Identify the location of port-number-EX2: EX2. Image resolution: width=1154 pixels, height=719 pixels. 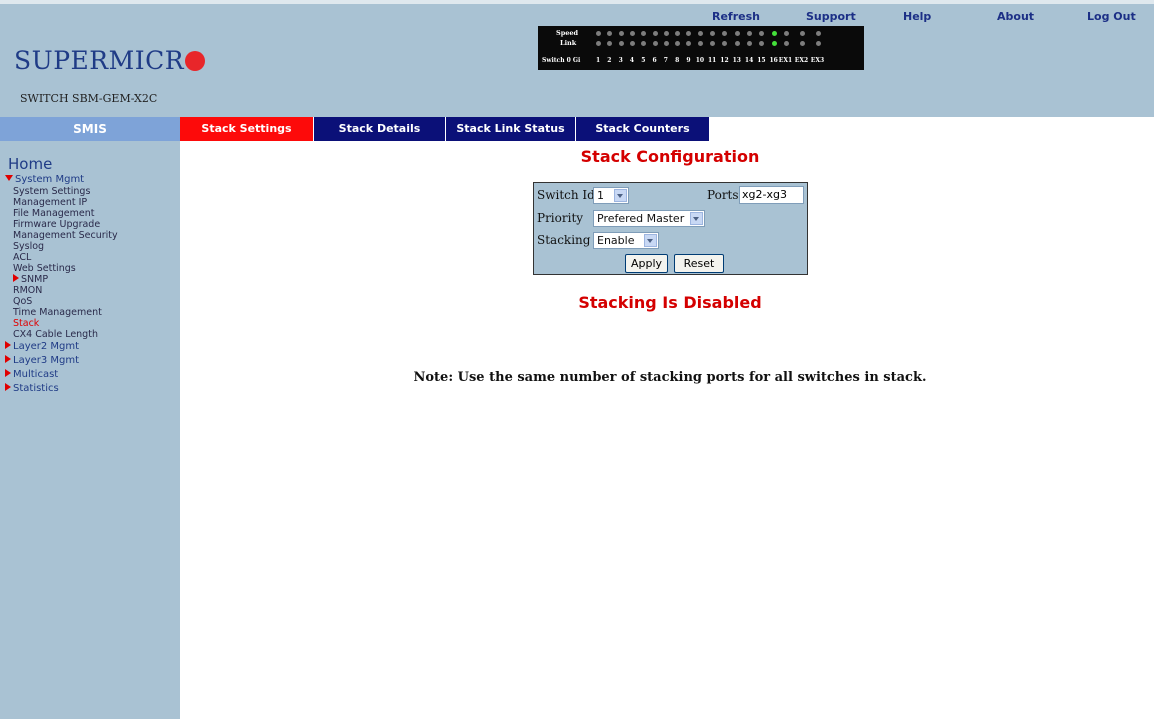
(801, 60).